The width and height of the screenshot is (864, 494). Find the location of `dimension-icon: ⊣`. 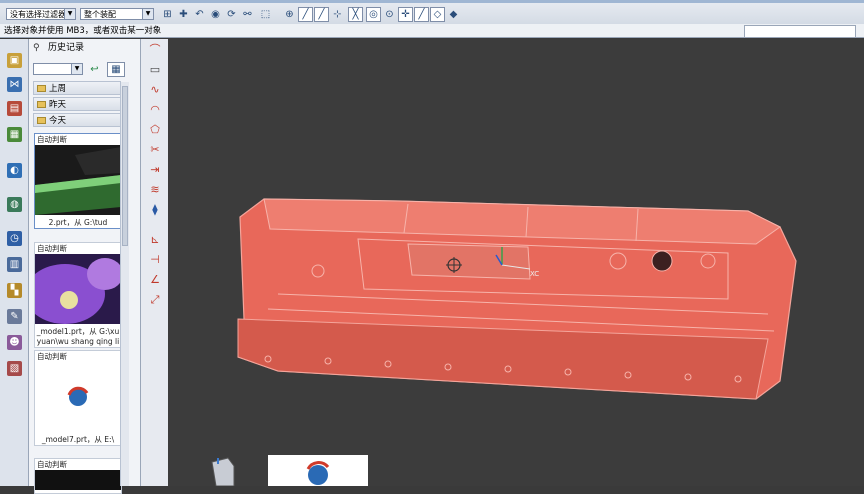

dimension-icon: ⊣ is located at coordinates (155, 260).